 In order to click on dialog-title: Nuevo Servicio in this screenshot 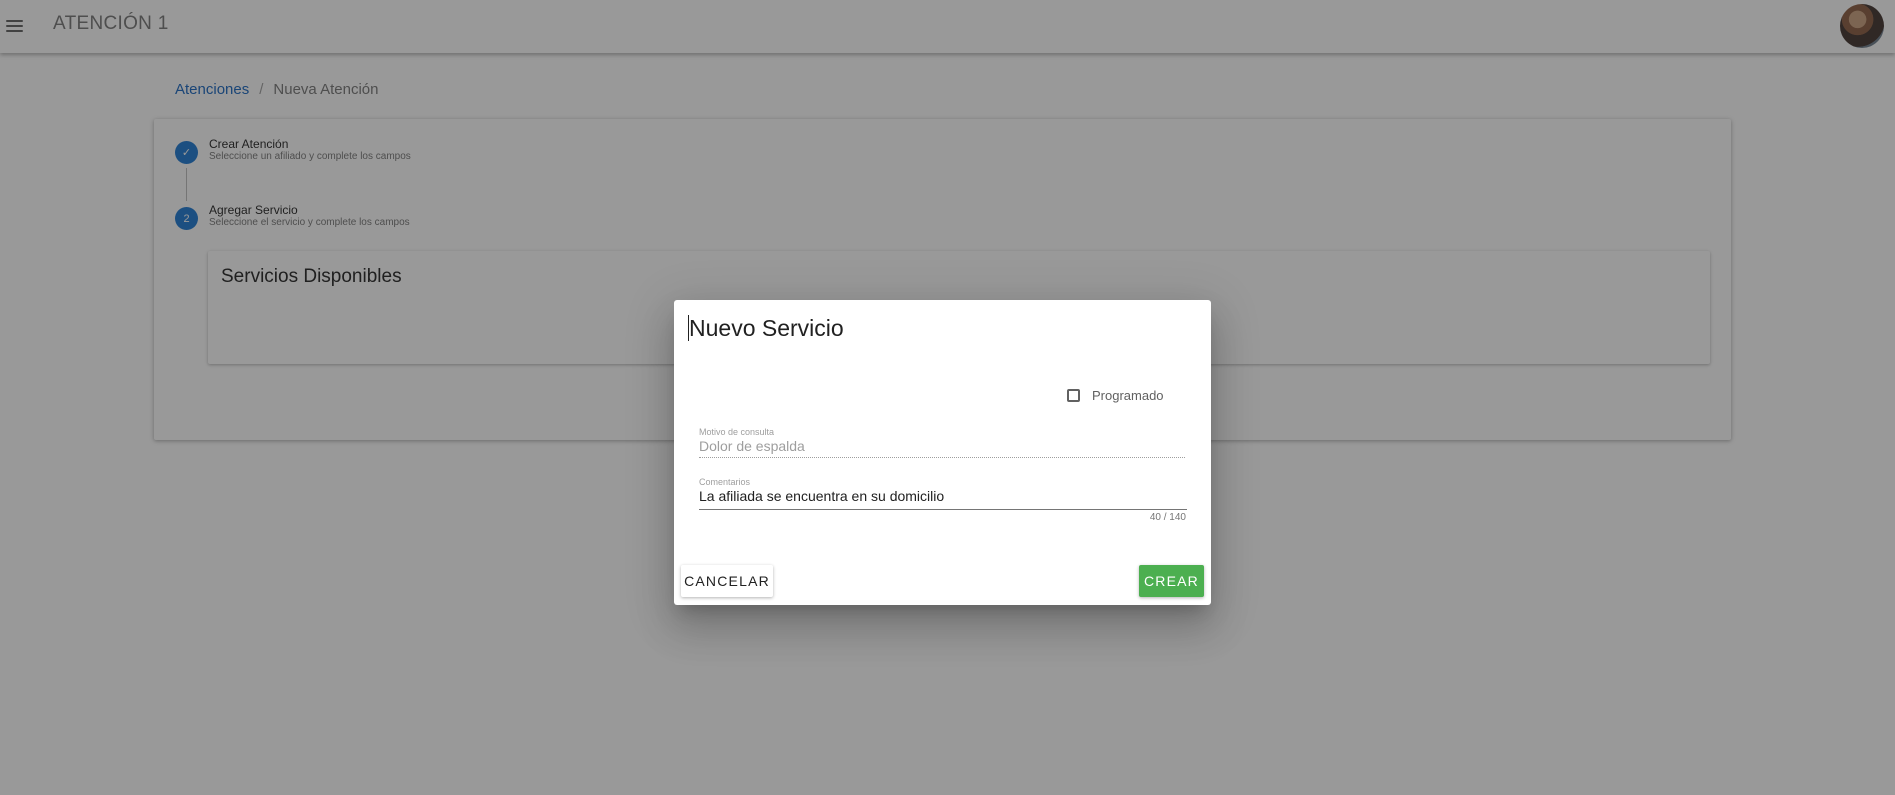, I will do `click(766, 328)`.